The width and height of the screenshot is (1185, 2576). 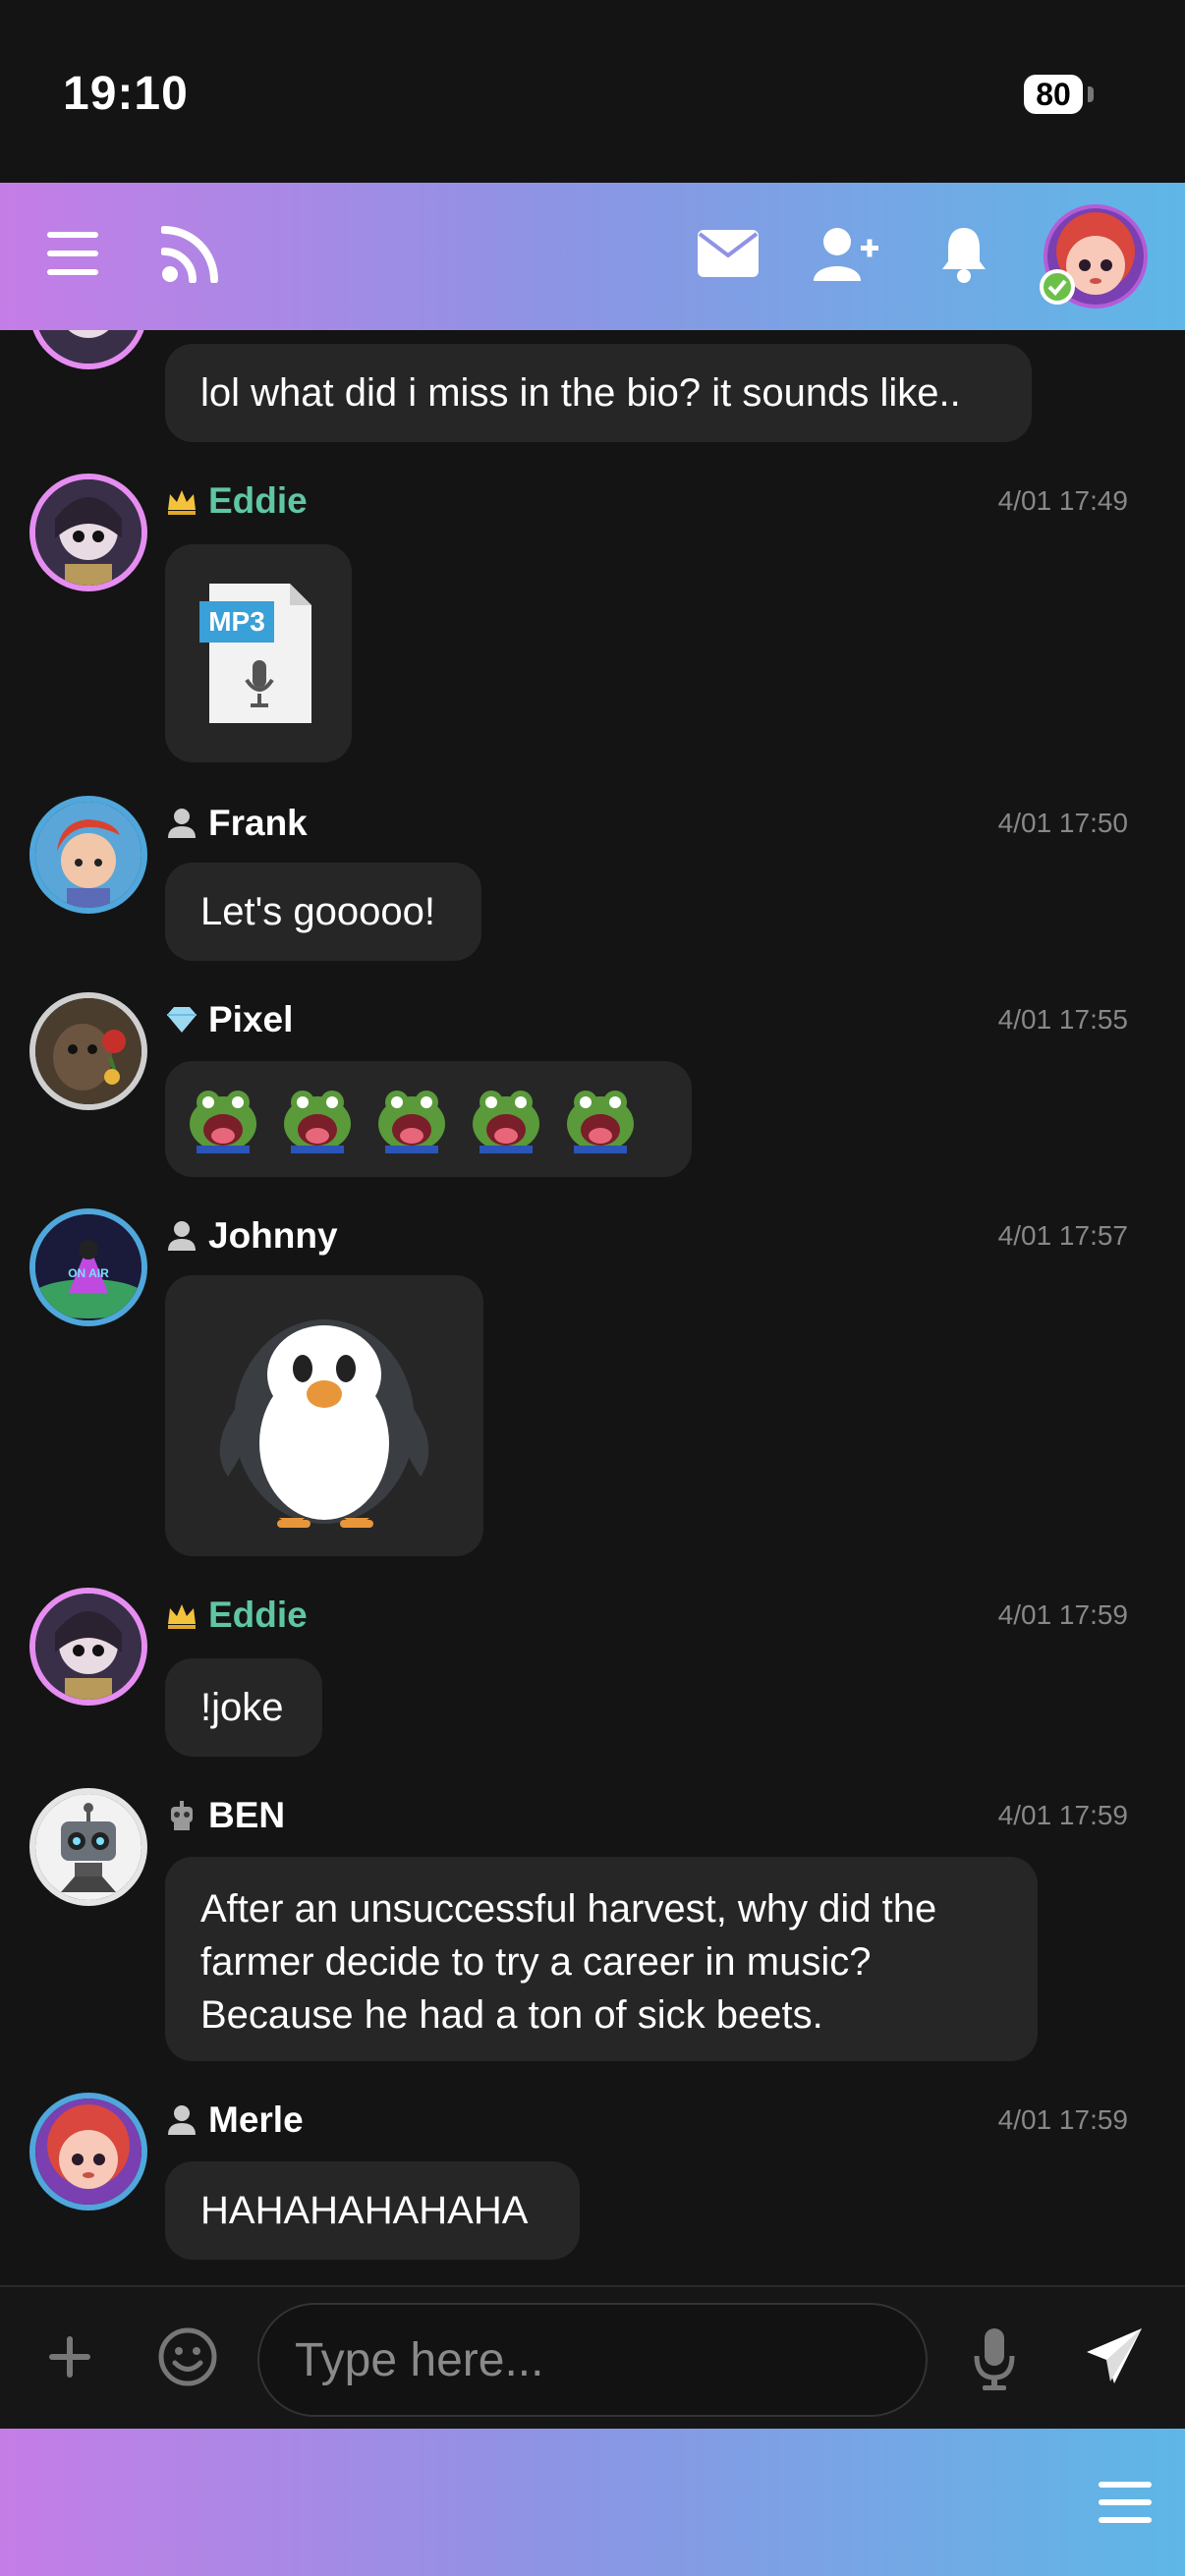 I want to click on message-text: Let's gooooo!, so click(x=318, y=911).